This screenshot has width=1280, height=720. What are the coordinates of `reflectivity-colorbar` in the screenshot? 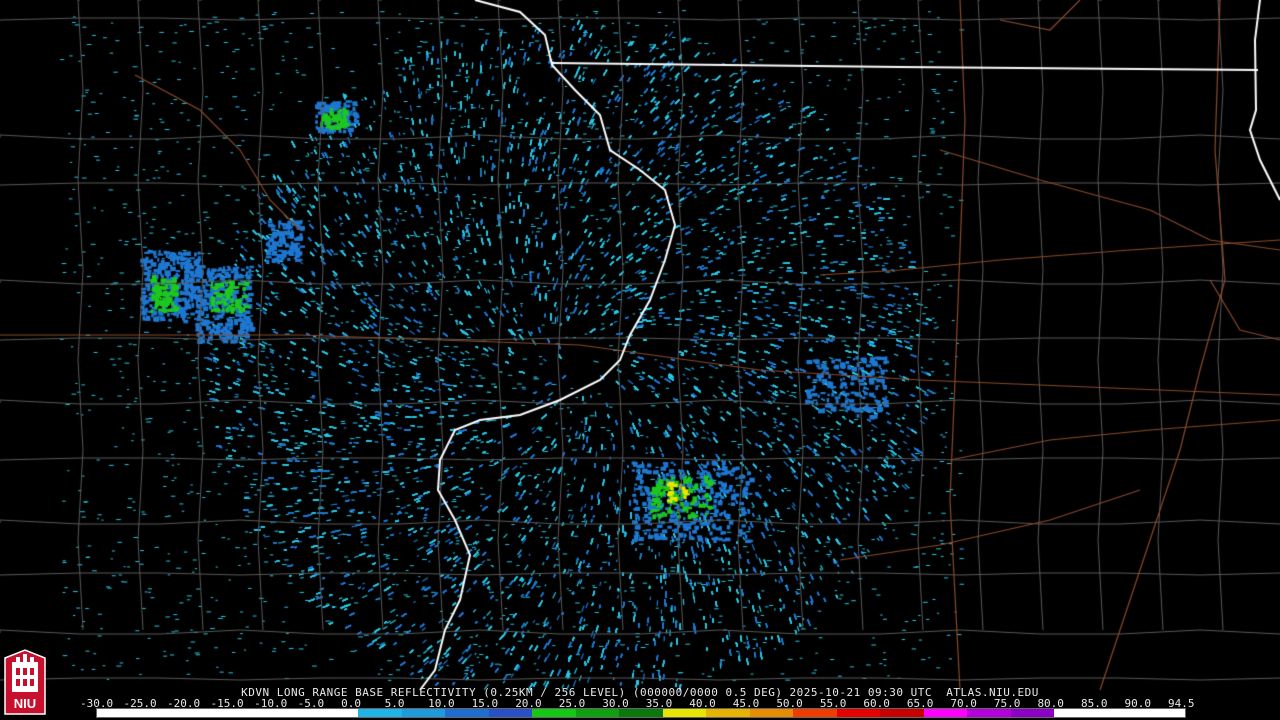 It's located at (641, 713).